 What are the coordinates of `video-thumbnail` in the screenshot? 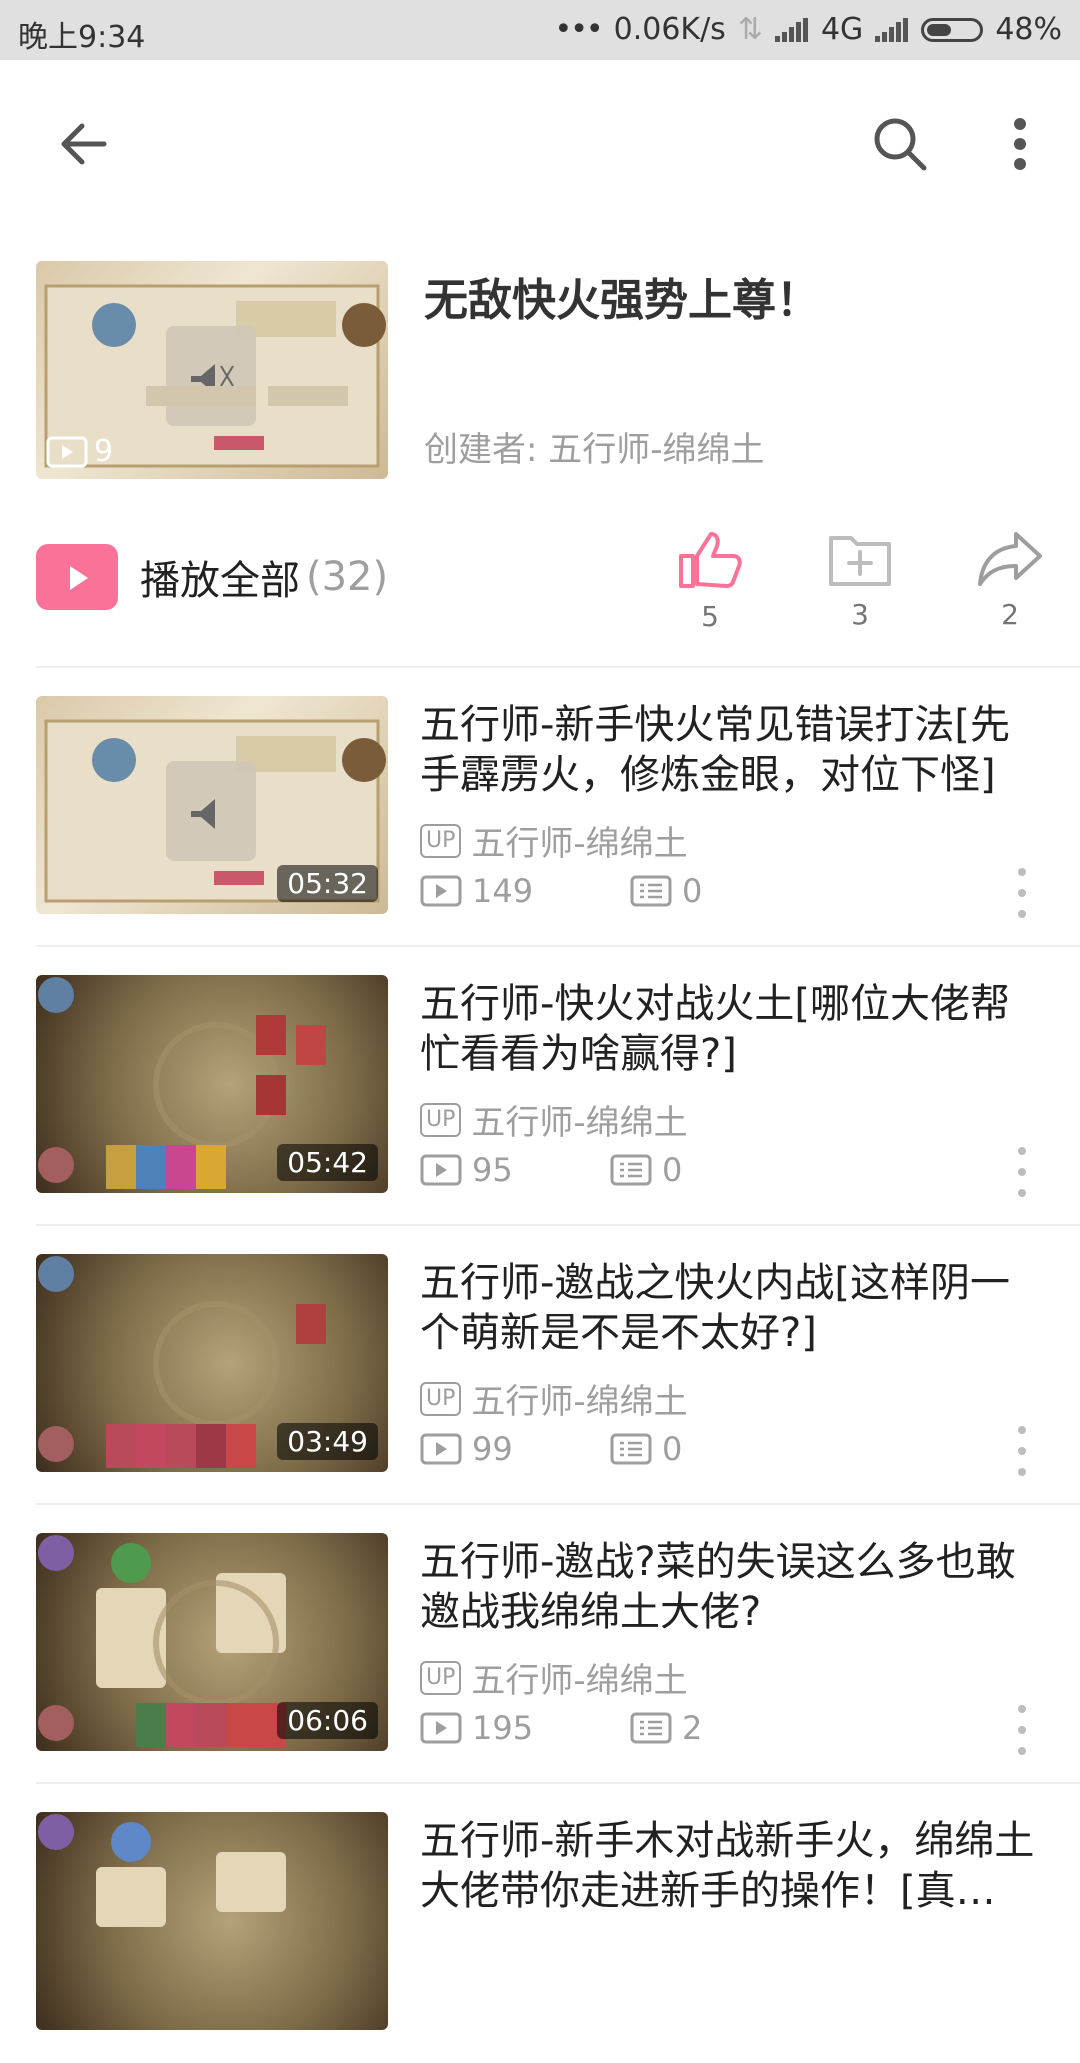 It's located at (212, 1921).